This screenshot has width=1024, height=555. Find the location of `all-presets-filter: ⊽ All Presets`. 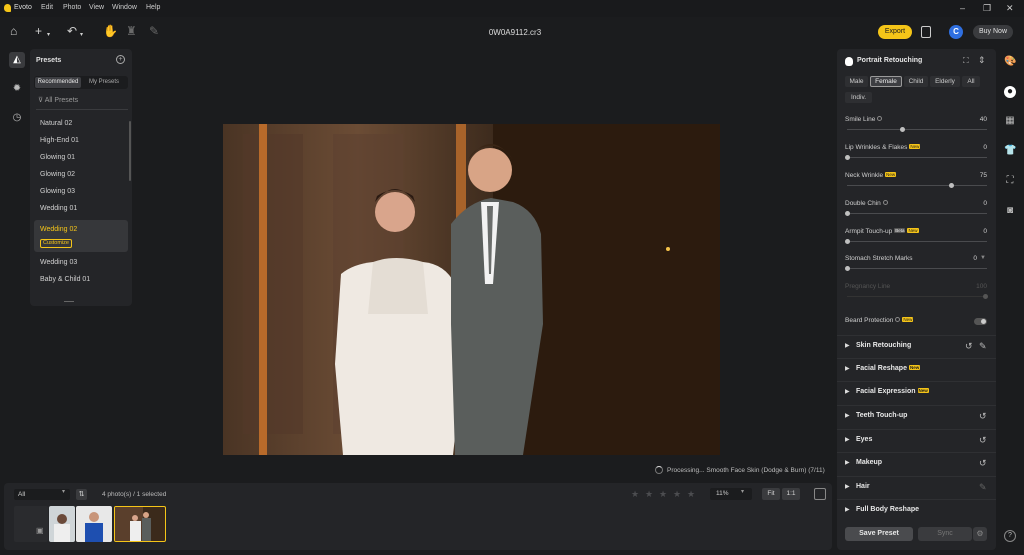

all-presets-filter: ⊽ All Presets is located at coordinates (58, 100).